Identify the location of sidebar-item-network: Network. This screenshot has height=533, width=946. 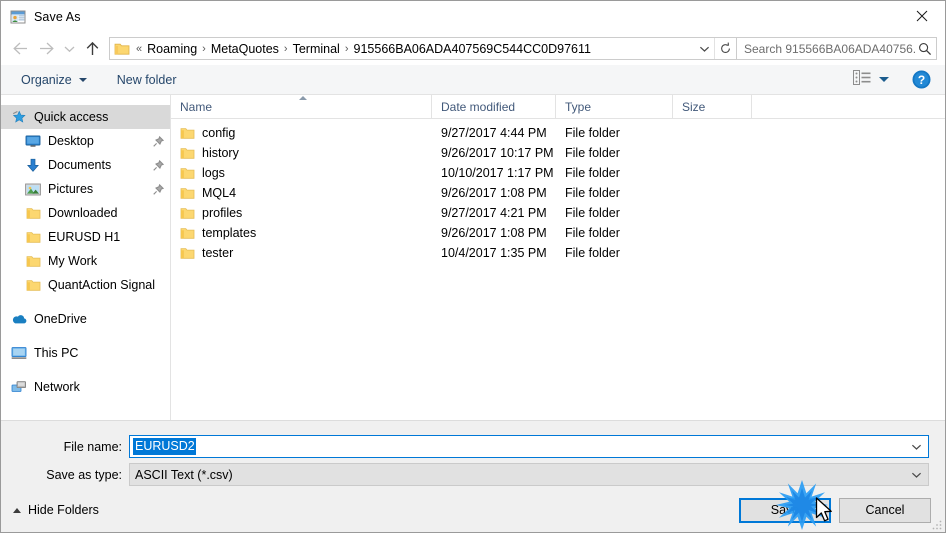
(85, 387).